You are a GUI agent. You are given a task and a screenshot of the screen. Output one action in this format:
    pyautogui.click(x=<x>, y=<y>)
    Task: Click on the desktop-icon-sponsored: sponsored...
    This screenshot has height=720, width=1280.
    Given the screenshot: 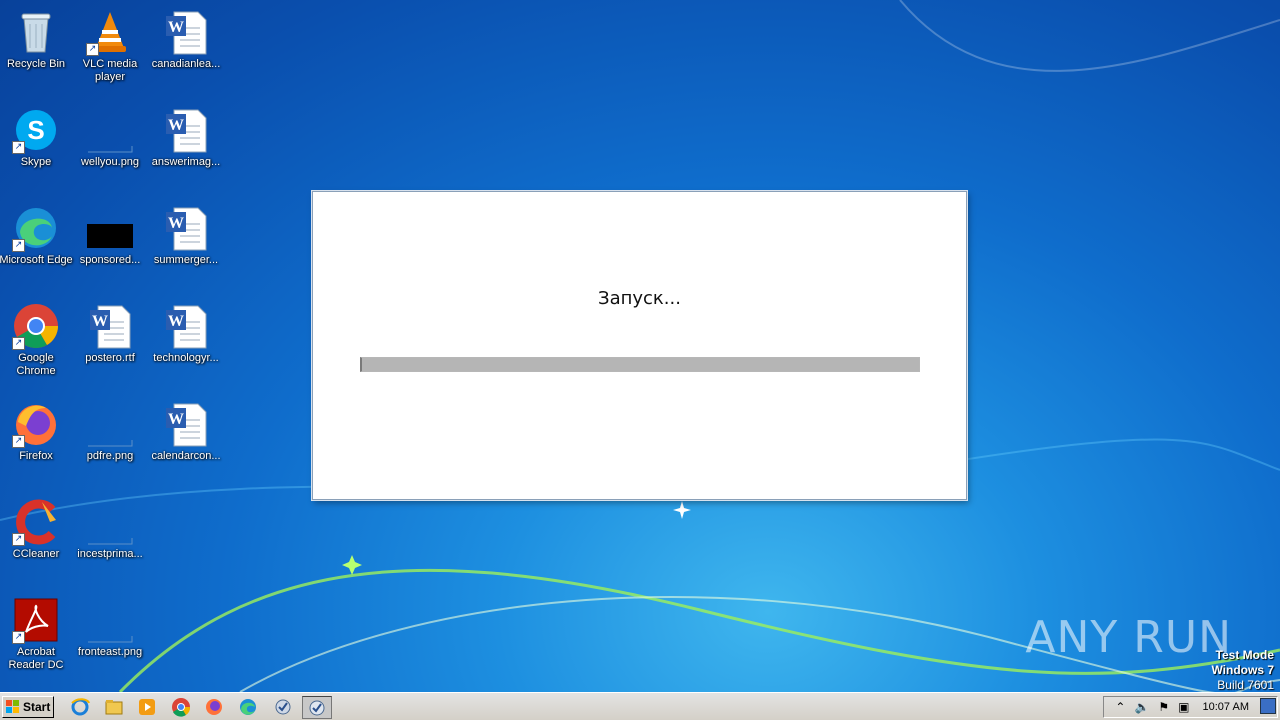 What is the action you would take?
    pyautogui.click(x=110, y=232)
    